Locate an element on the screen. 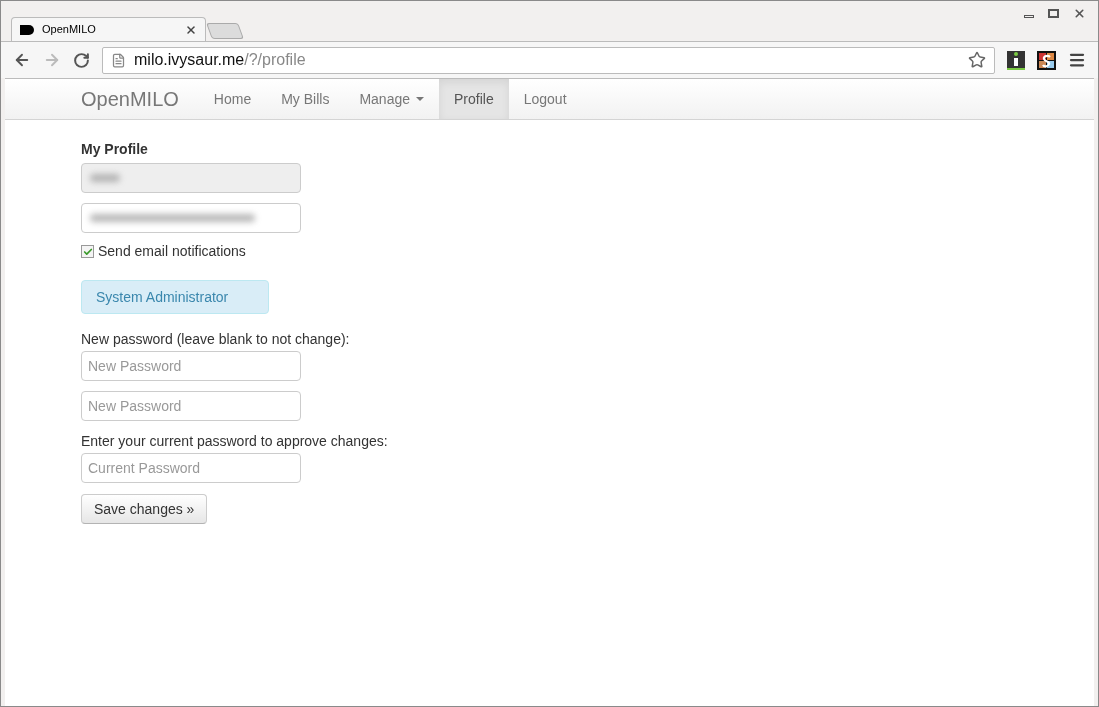  brand-title: OpenMILO is located at coordinates (130, 99).